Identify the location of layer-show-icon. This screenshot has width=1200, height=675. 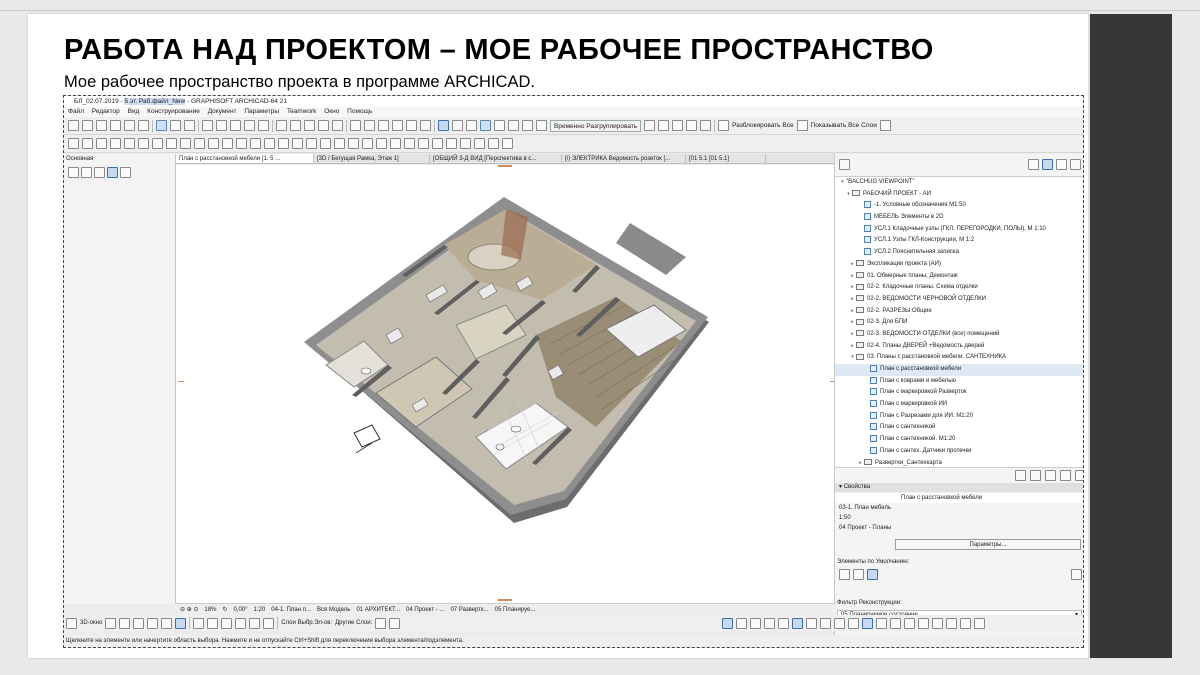
(802, 125).